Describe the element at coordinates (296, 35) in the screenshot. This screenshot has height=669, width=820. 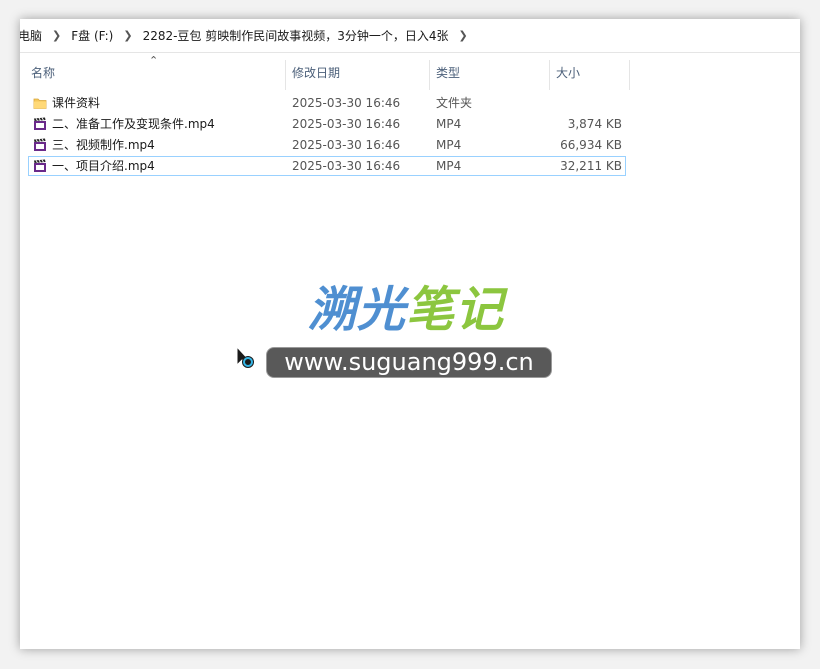
I see `breadcrumb-item-folder: 2282-豆包 剪映制作民间故事视频，3分钟一个，日入4张` at that location.